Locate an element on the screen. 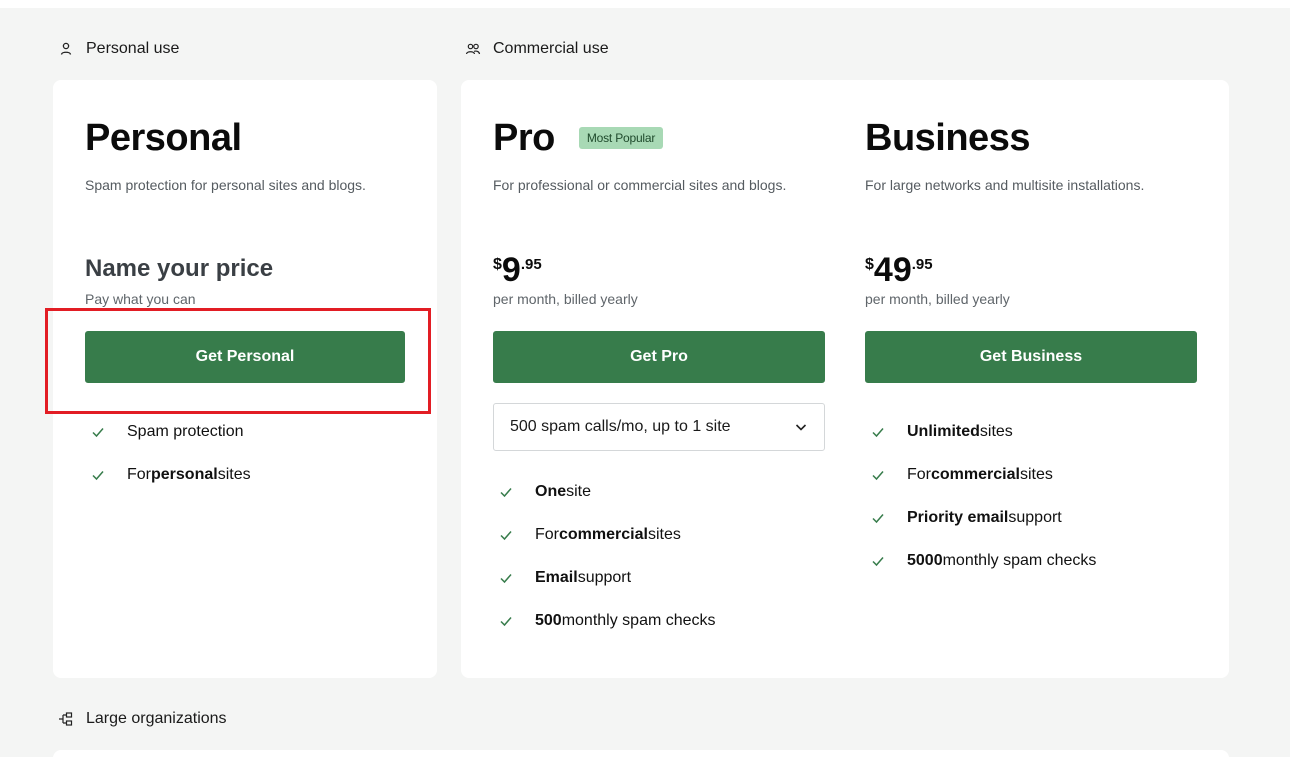  feature-item: 5000 monthly spam checks is located at coordinates (980, 561).